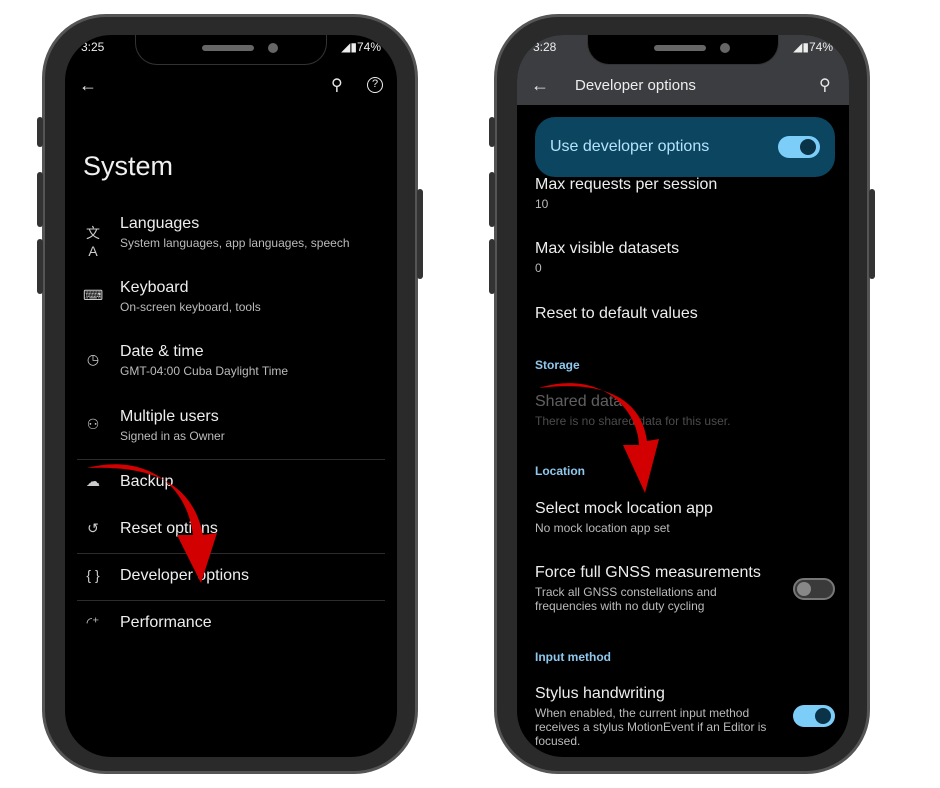 The image size is (940, 788). I want to click on status-time: 3:25, so click(93, 47).